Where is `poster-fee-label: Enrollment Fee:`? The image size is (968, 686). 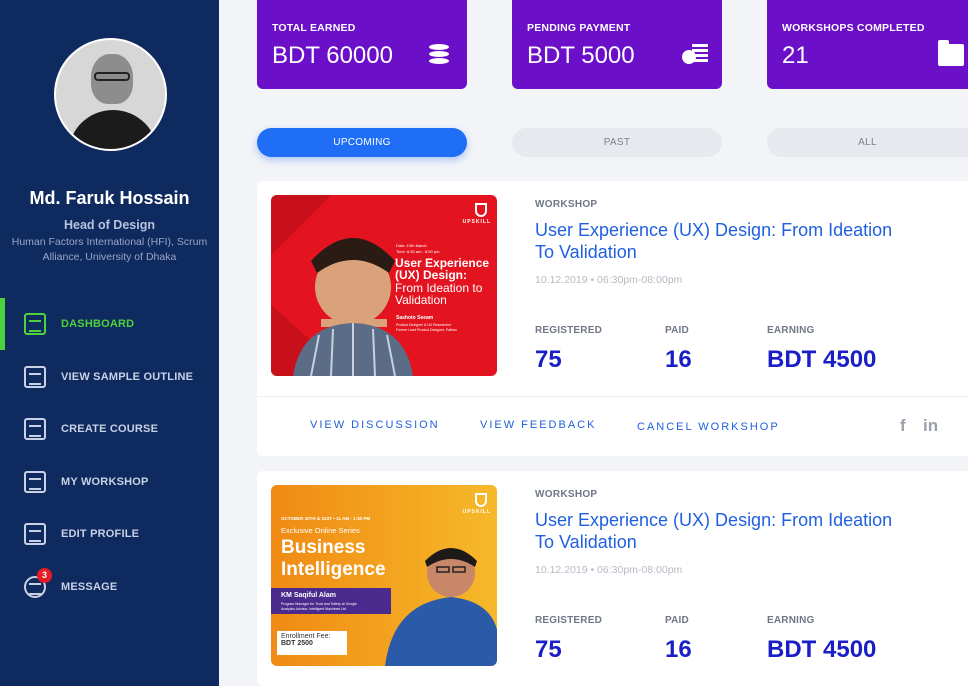 poster-fee-label: Enrollment Fee: is located at coordinates (306, 636).